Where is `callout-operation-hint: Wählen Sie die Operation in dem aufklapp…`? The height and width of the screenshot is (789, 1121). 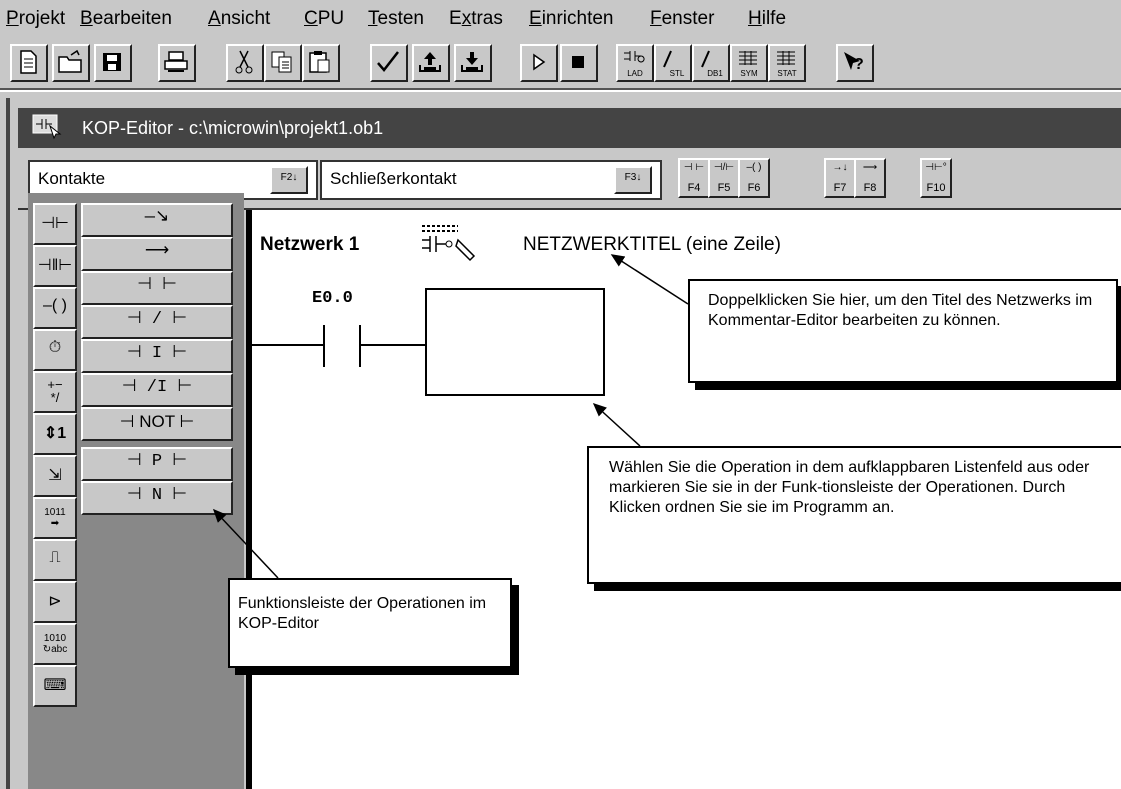
callout-operation-hint: Wählen Sie die Operation in dem aufklapp… is located at coordinates (854, 515).